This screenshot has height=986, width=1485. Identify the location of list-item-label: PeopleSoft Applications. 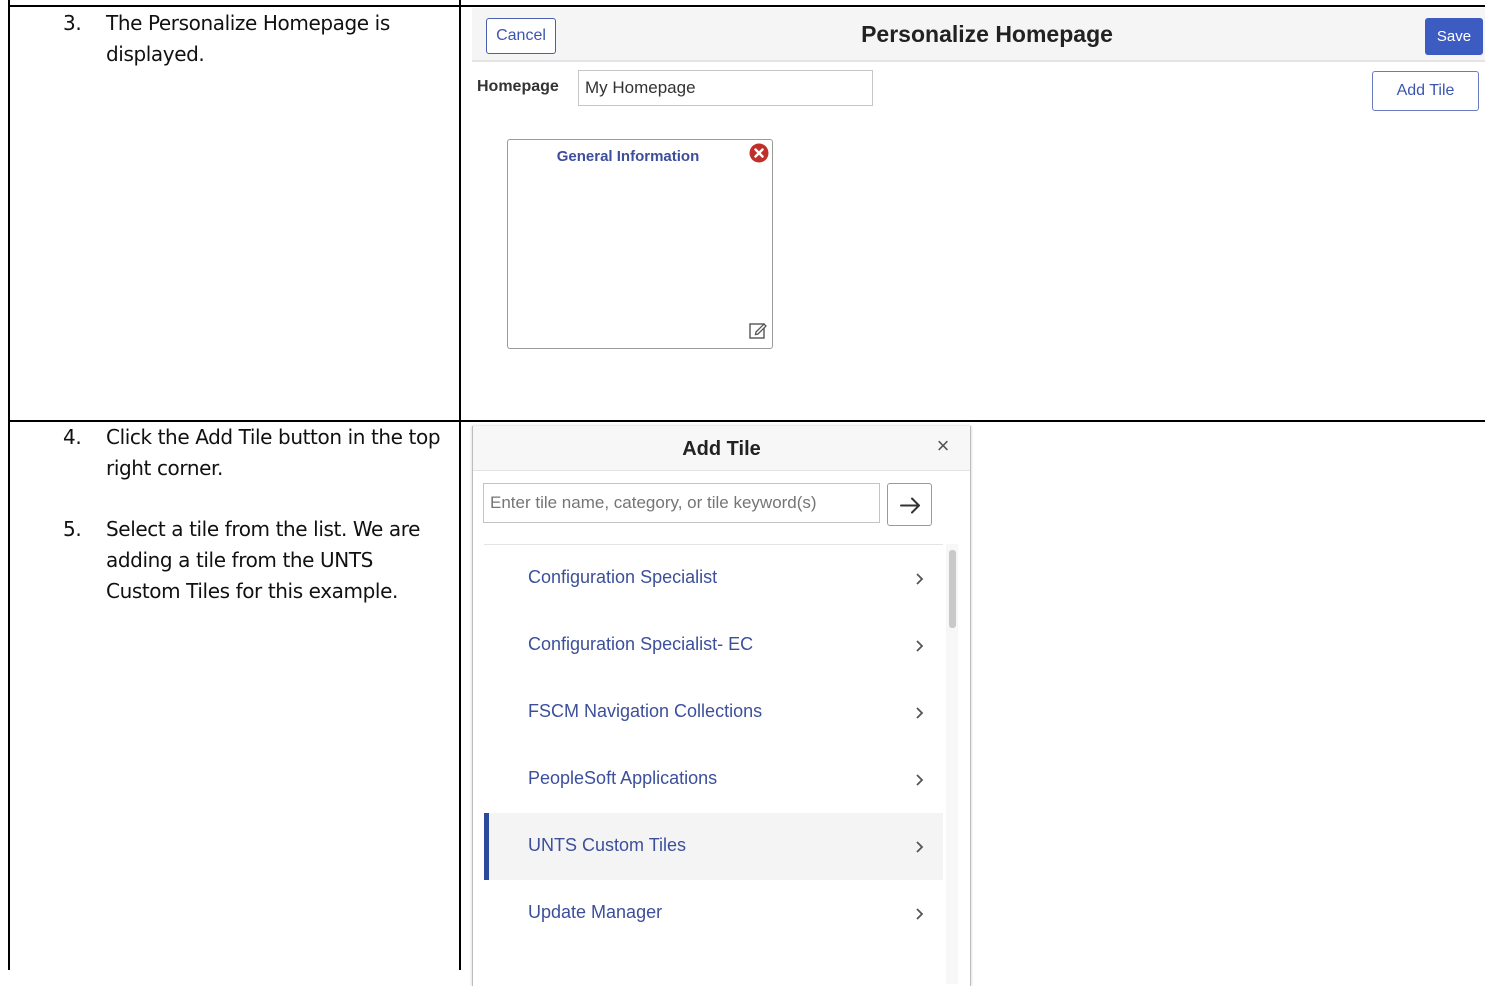
(623, 778).